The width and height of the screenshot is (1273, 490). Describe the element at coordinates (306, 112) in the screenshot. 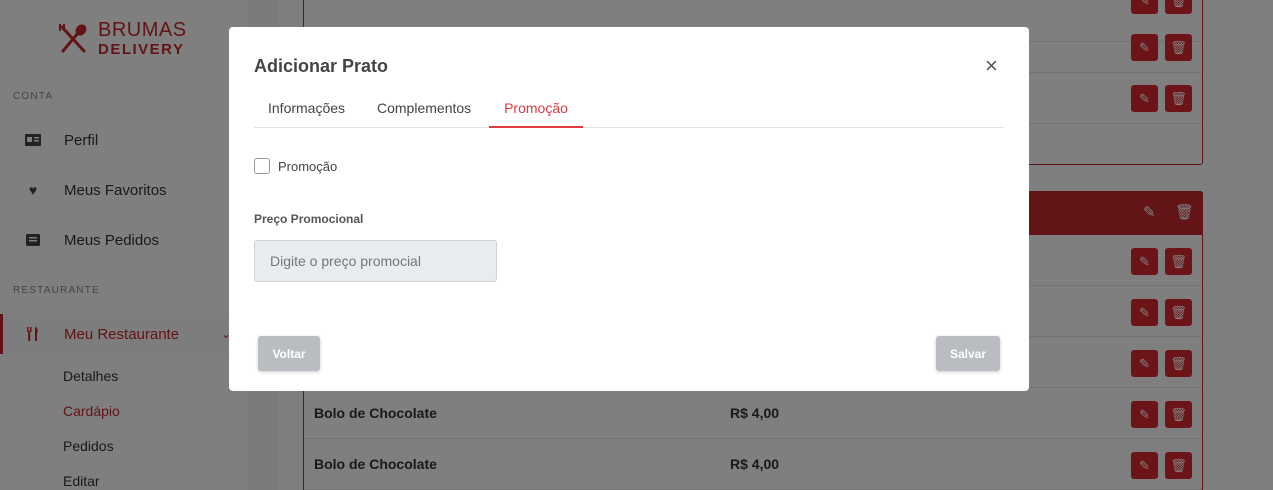

I see `tab-informacoes: Informações` at that location.